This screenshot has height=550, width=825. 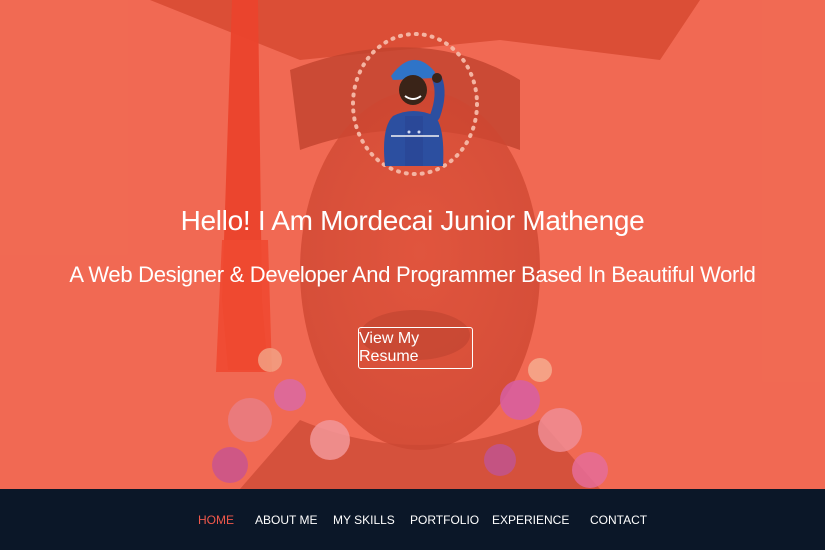 What do you see at coordinates (530, 519) in the screenshot?
I see `nav-item-experience: EXPERIENCE` at bounding box center [530, 519].